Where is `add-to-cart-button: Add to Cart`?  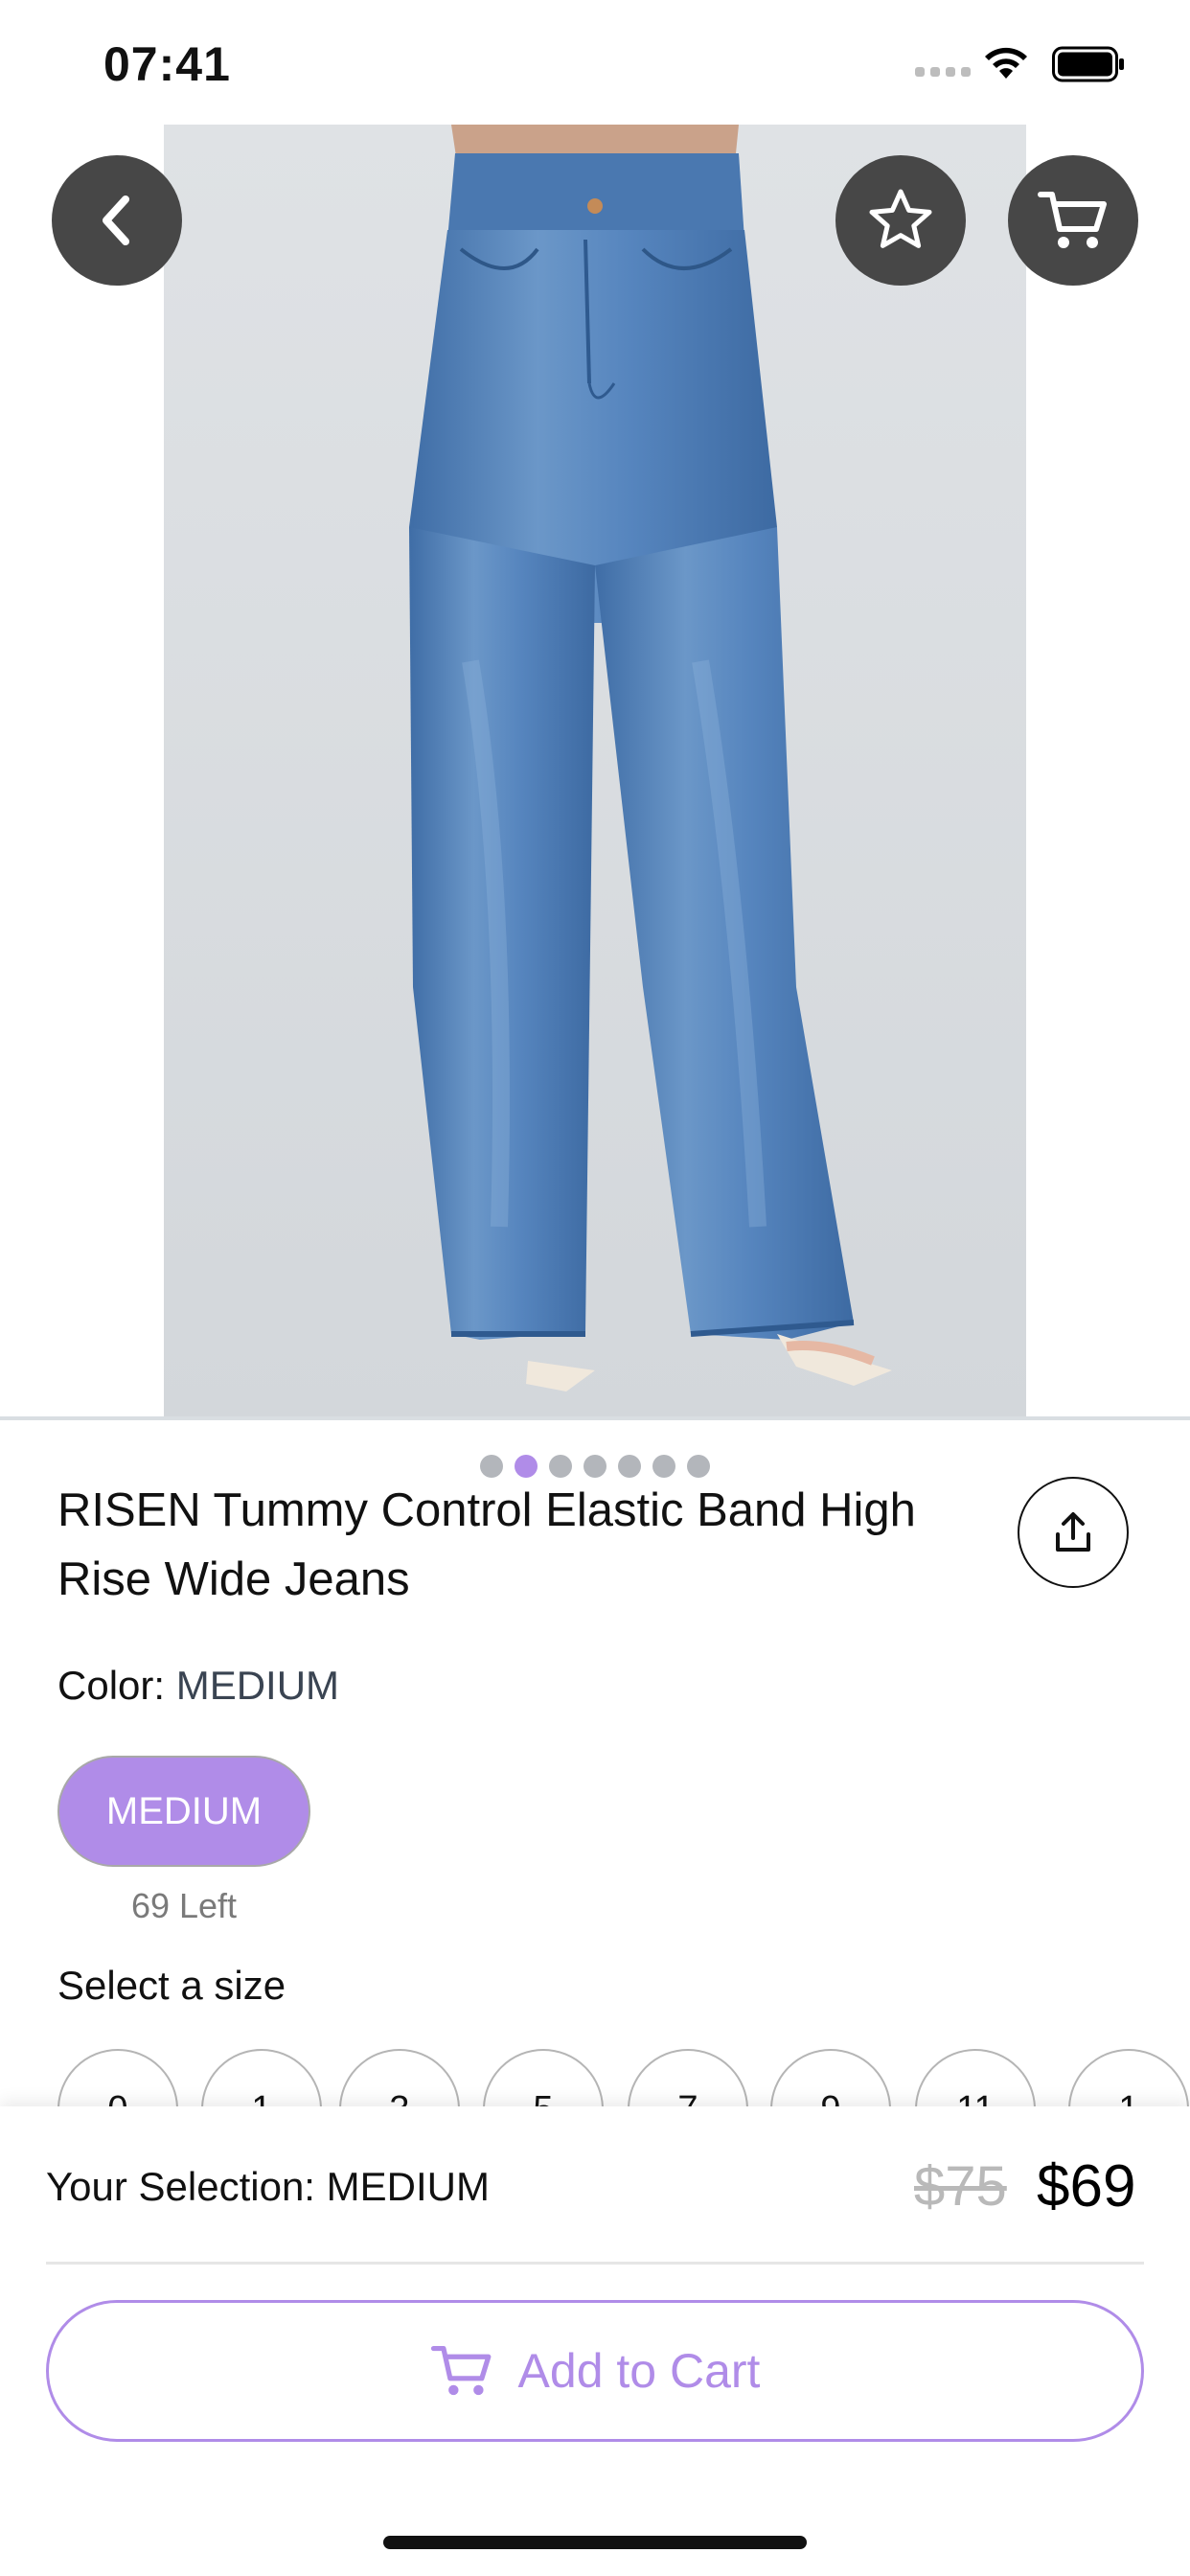 add-to-cart-button: Add to Cart is located at coordinates (595, 2371).